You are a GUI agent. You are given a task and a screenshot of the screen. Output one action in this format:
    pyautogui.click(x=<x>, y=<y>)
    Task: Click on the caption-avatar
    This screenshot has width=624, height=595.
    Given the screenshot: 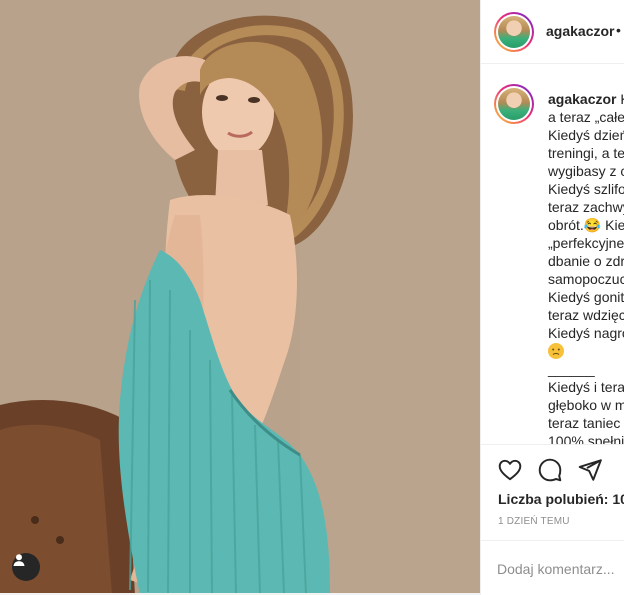 What is the action you would take?
    pyautogui.click(x=514, y=104)
    